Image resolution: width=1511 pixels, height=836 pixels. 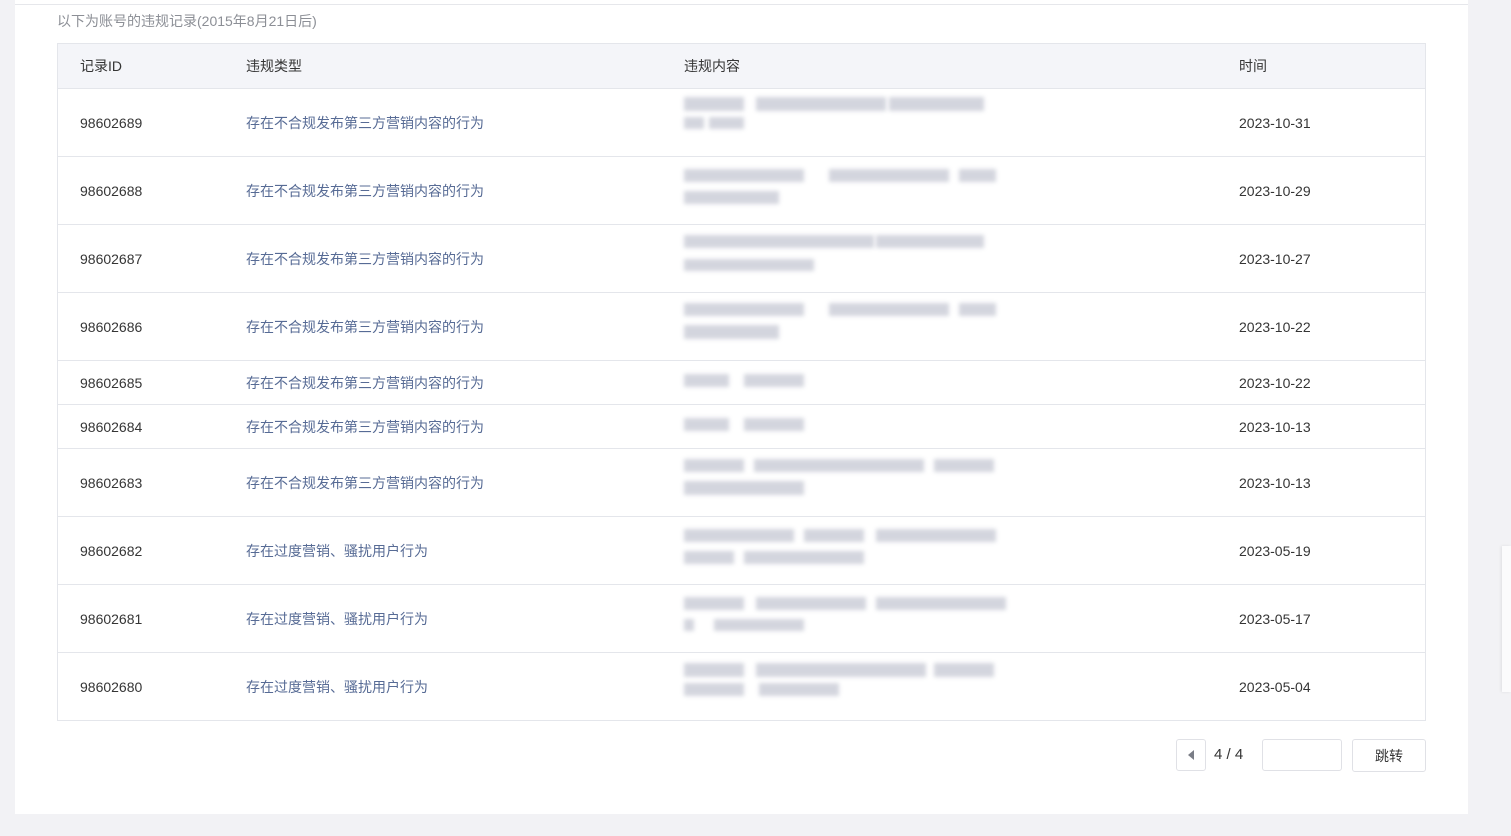 What do you see at coordinates (111, 686) in the screenshot?
I see `record-id: 98602680` at bounding box center [111, 686].